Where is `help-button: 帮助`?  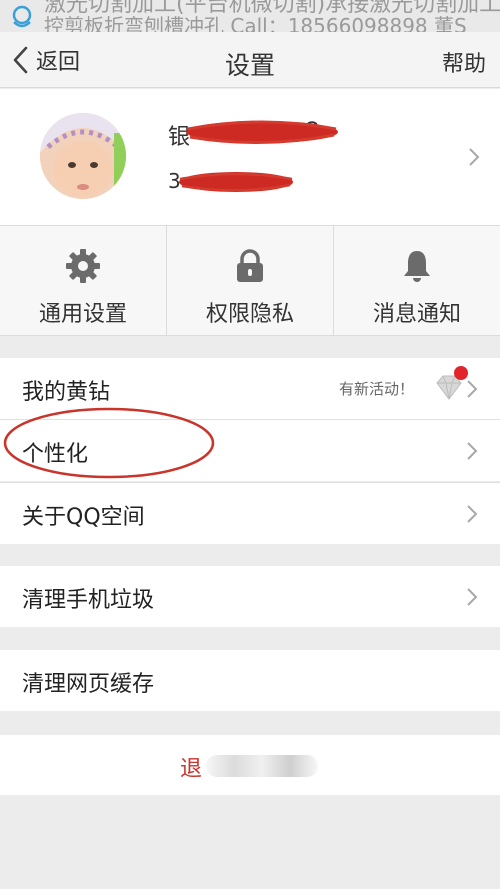
help-button: 帮助 is located at coordinates (464, 62).